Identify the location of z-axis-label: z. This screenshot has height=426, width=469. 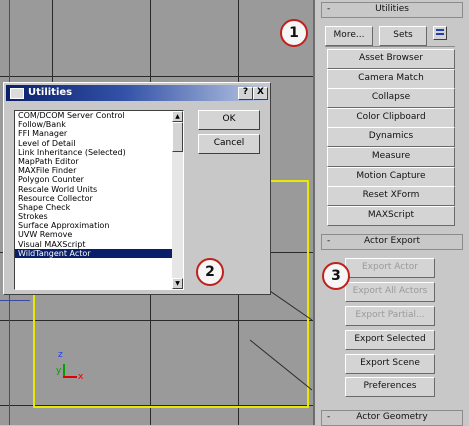
(60, 355).